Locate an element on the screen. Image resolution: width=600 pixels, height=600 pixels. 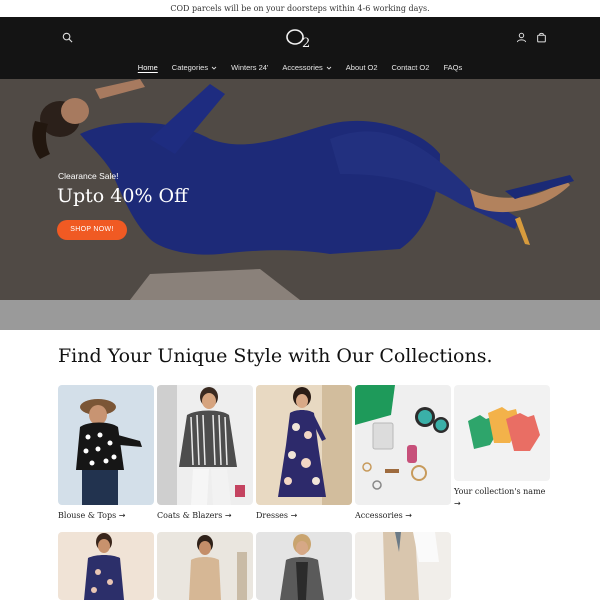
hero-subtitle: Clearance Sale! is located at coordinates (88, 176).